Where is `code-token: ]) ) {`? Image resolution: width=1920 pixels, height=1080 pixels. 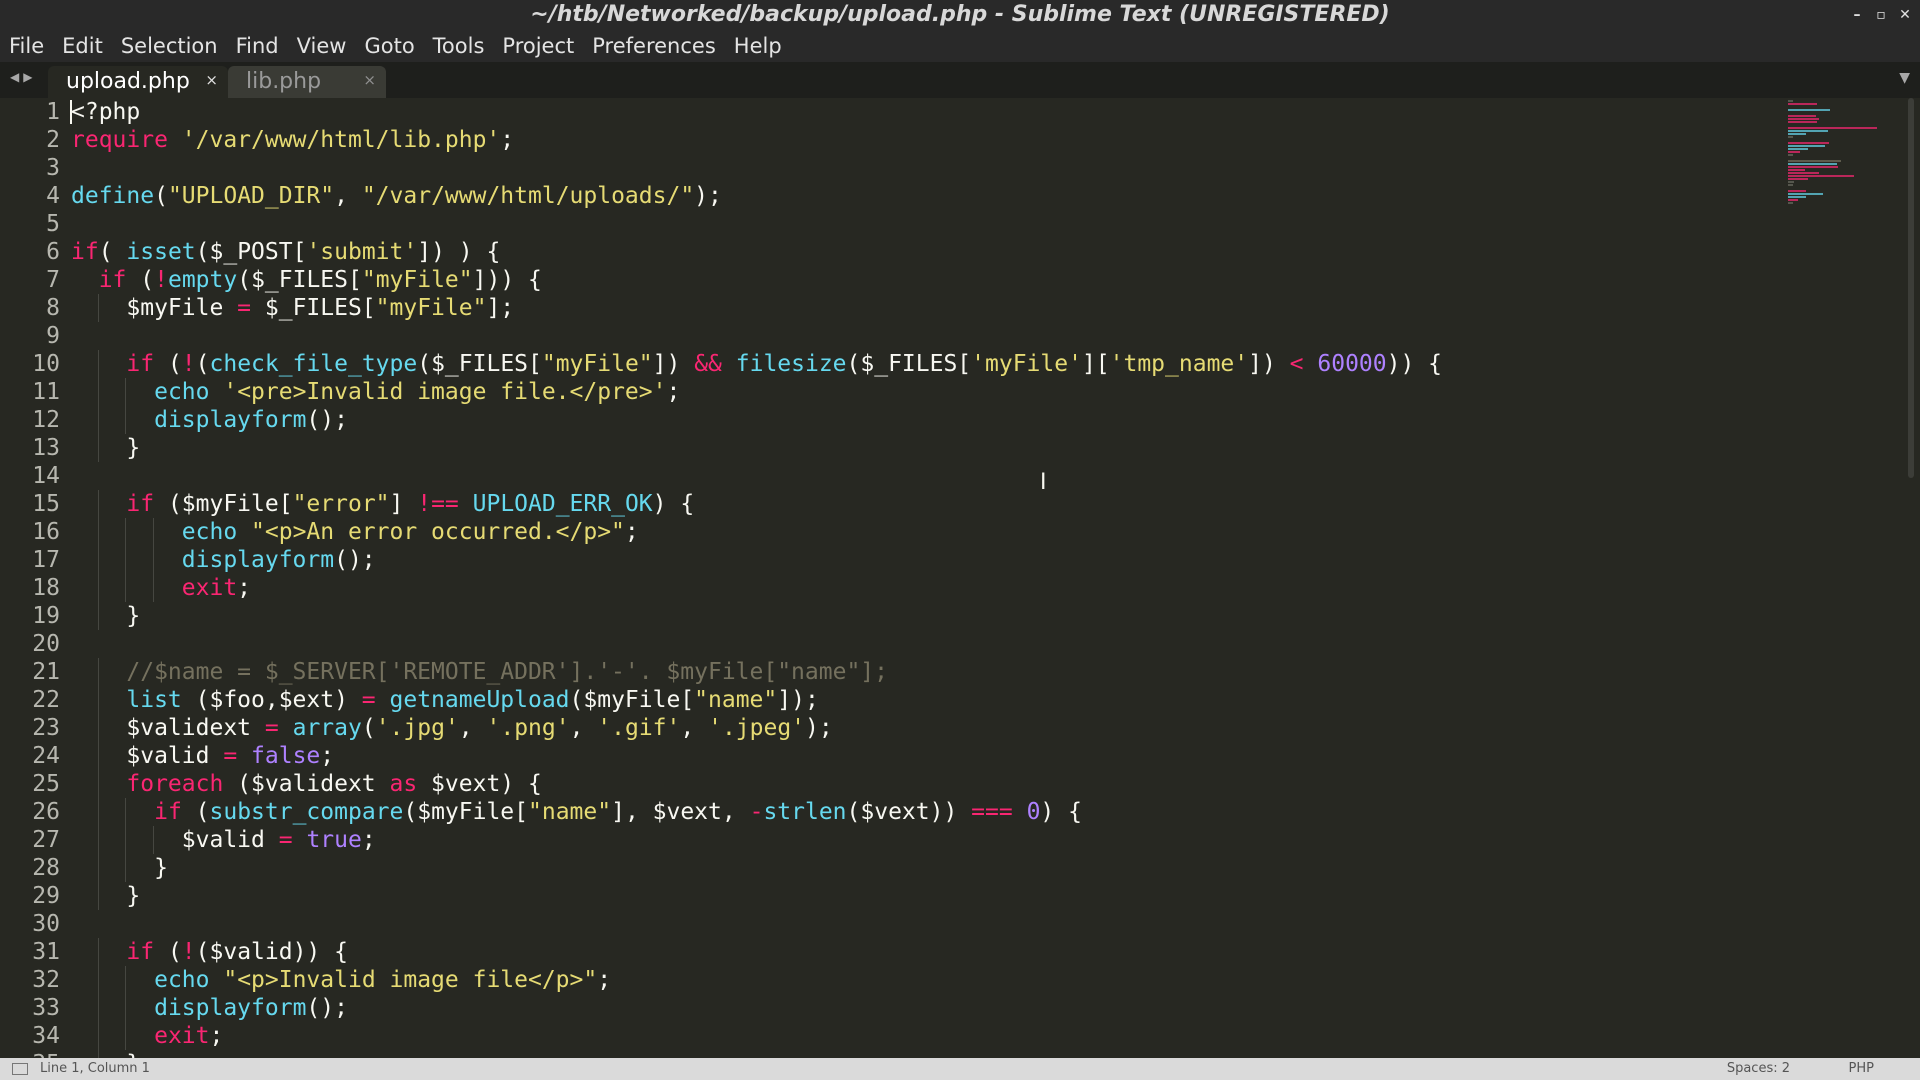 code-token: ]) ) { is located at coordinates (459, 252).